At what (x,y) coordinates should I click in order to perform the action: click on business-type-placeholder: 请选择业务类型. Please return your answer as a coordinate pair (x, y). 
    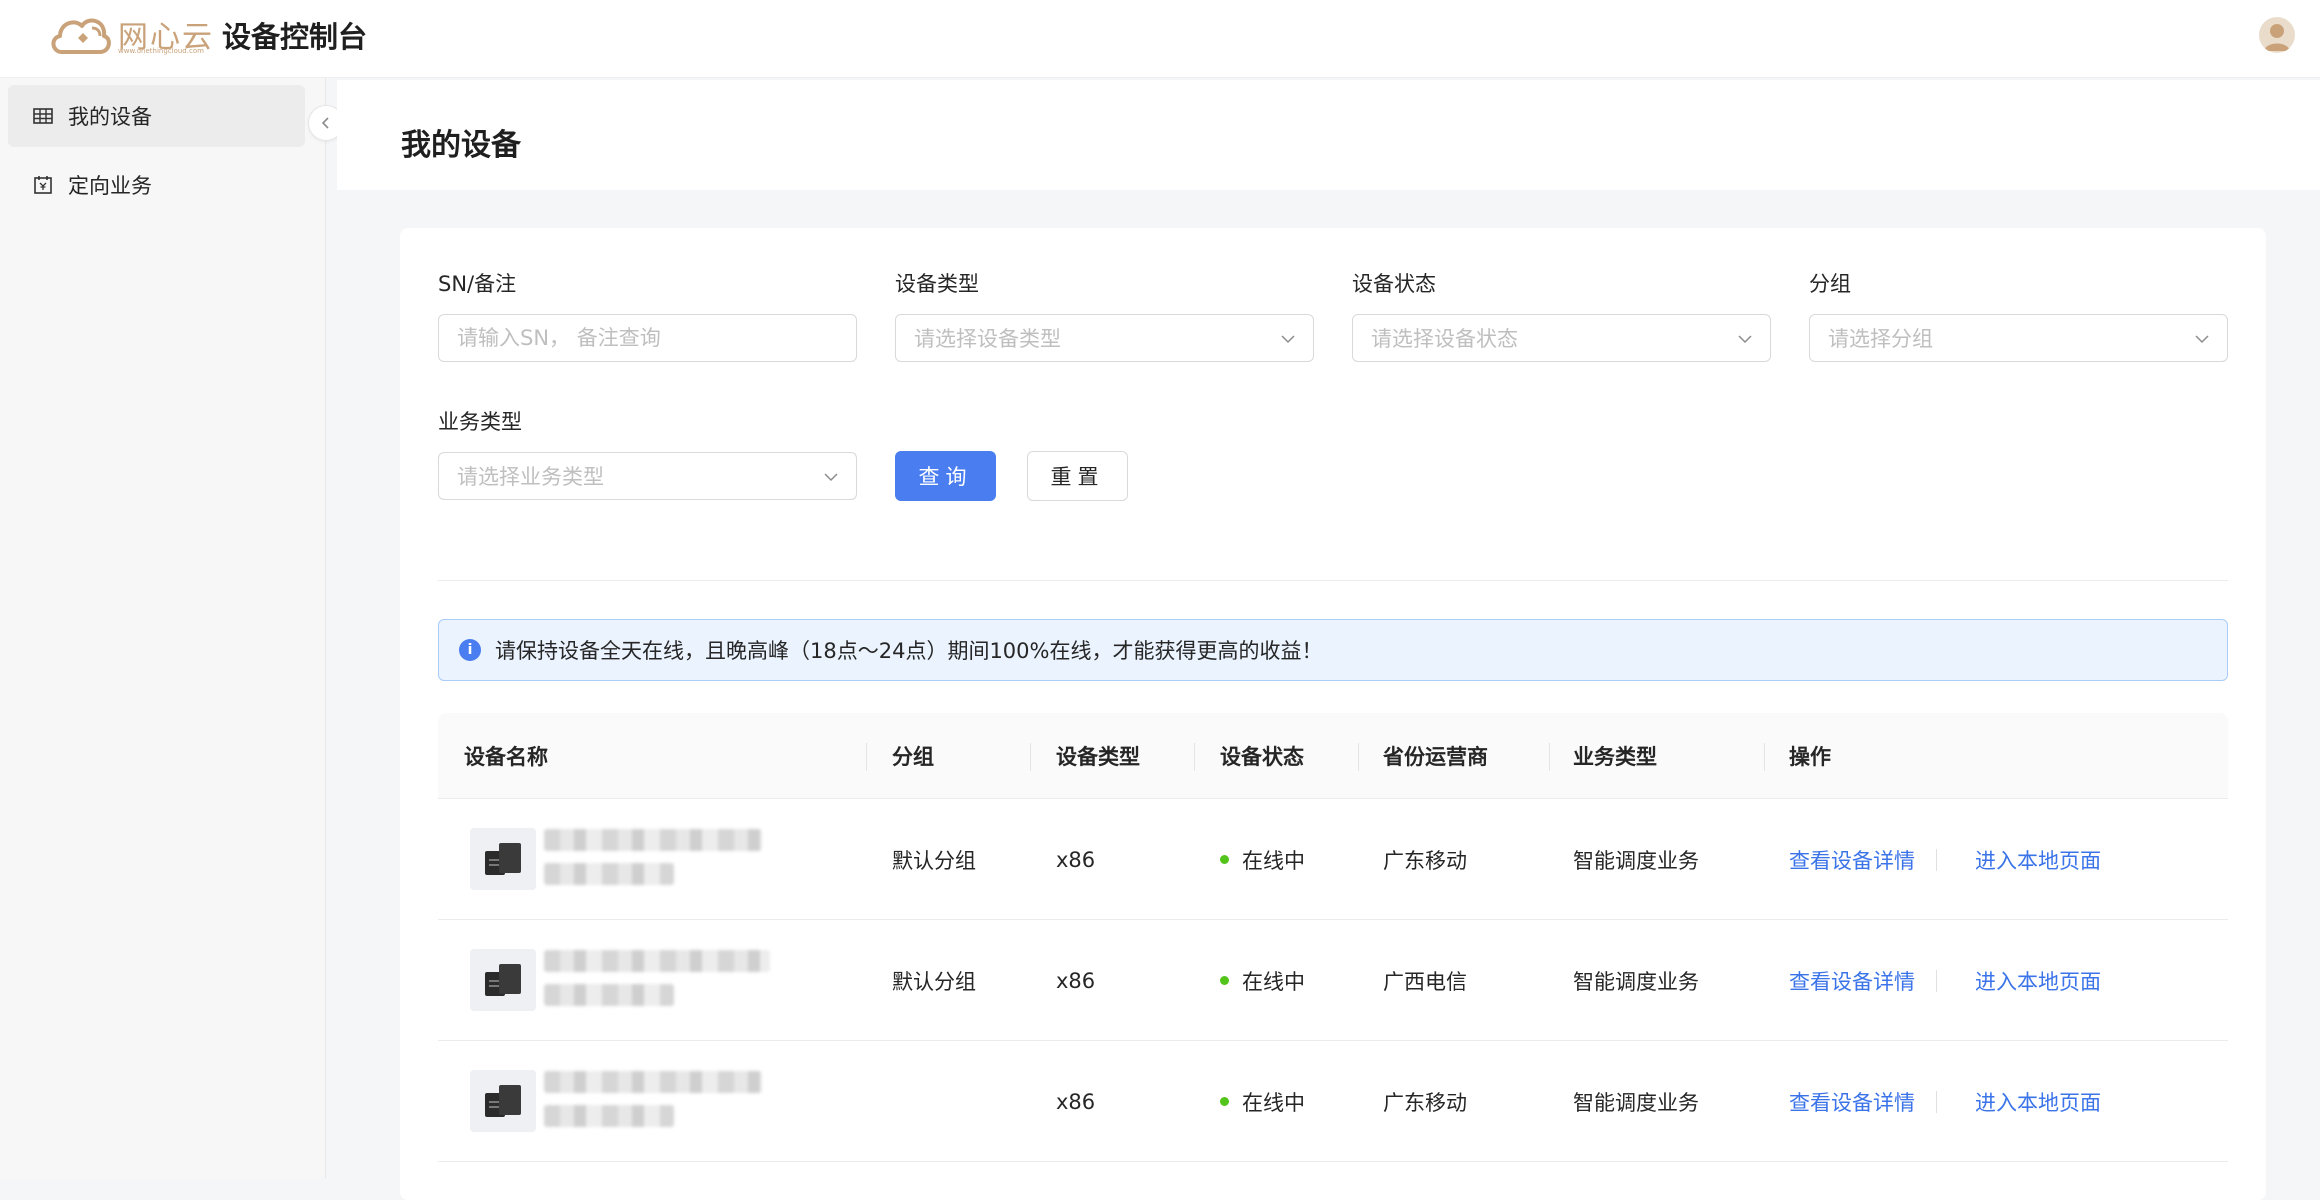
    Looking at the image, I should click on (530, 477).